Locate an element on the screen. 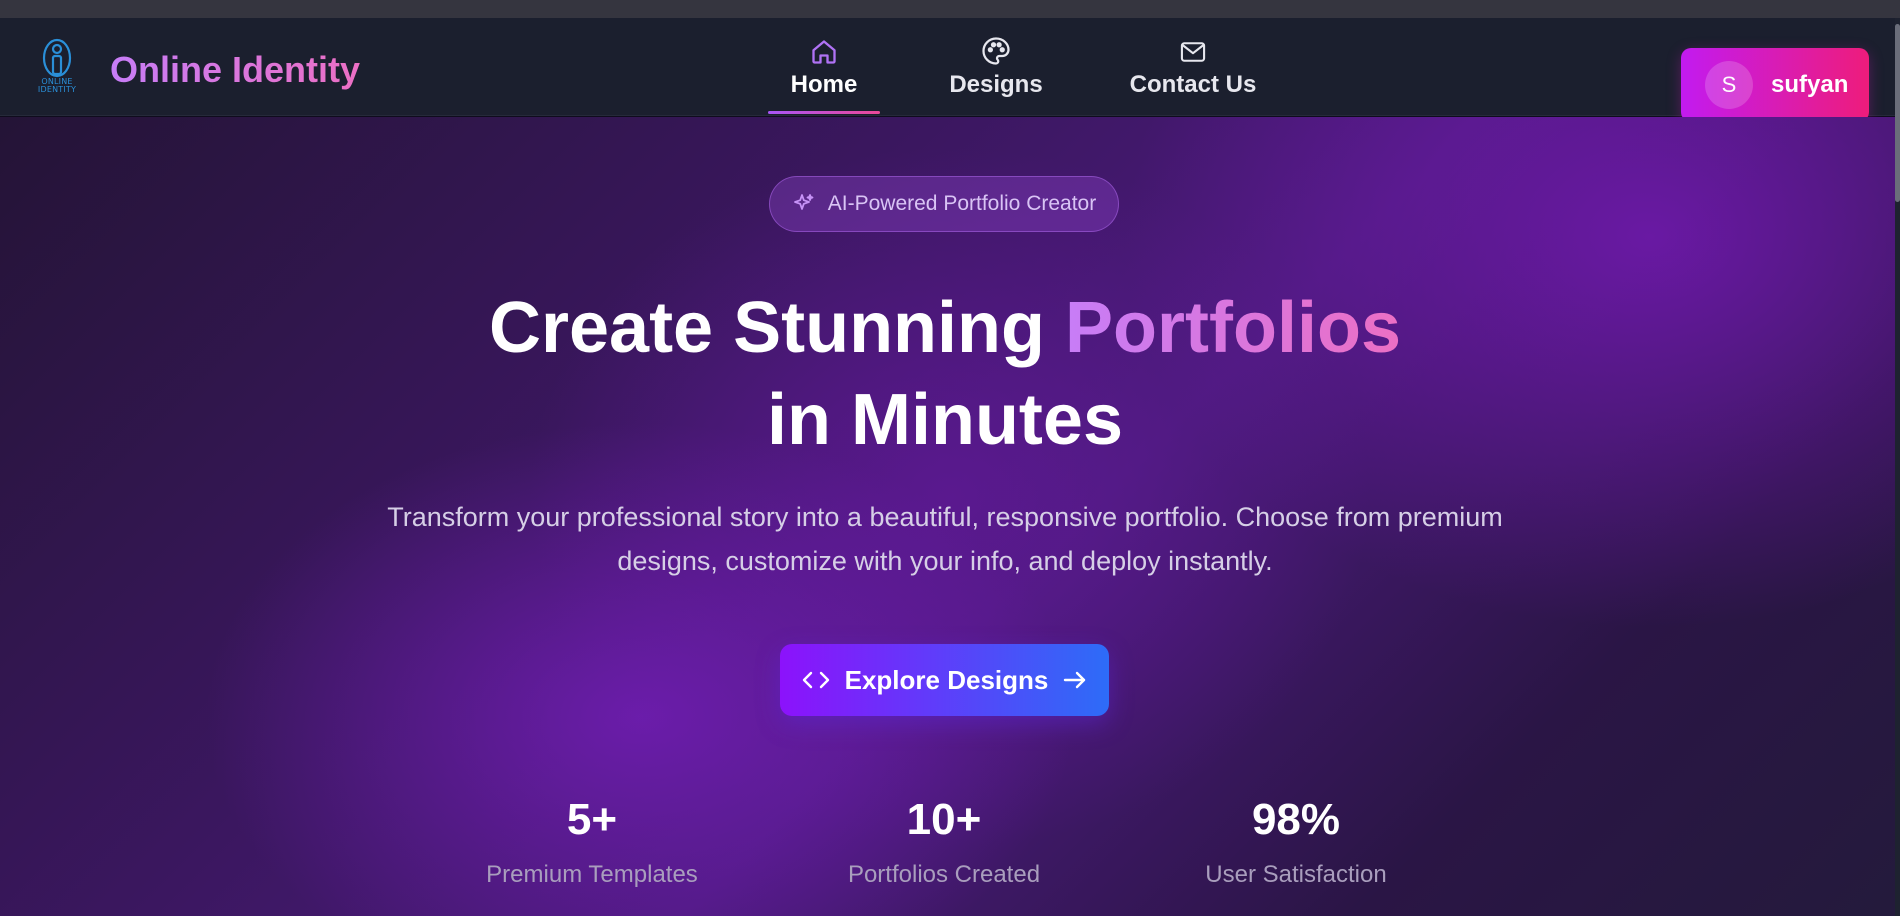  code-icon is located at coordinates (815, 680).